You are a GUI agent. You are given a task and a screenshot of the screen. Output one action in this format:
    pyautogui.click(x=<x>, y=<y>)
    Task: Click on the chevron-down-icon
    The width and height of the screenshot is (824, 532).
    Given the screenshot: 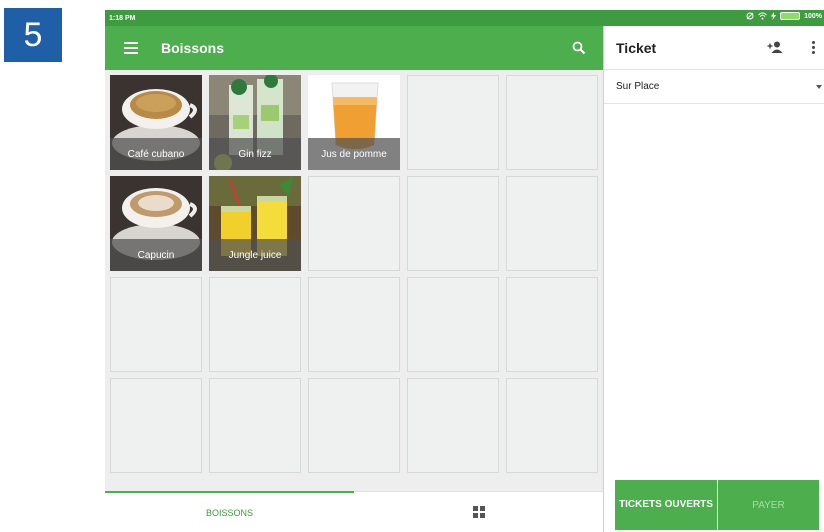 What is the action you would take?
    pyautogui.click(x=819, y=87)
    